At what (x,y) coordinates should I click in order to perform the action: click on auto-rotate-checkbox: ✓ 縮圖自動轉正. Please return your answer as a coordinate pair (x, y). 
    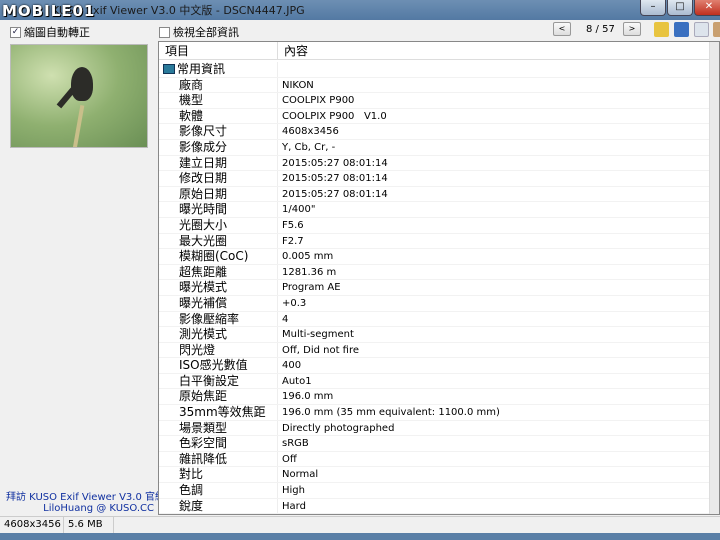
    Looking at the image, I should click on (50, 32).